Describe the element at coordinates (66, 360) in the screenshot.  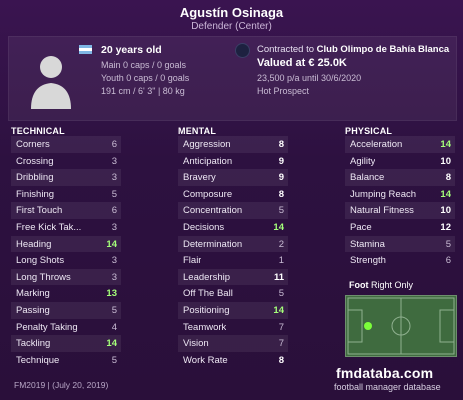
I see `technical-attribute-row: Technique 5` at that location.